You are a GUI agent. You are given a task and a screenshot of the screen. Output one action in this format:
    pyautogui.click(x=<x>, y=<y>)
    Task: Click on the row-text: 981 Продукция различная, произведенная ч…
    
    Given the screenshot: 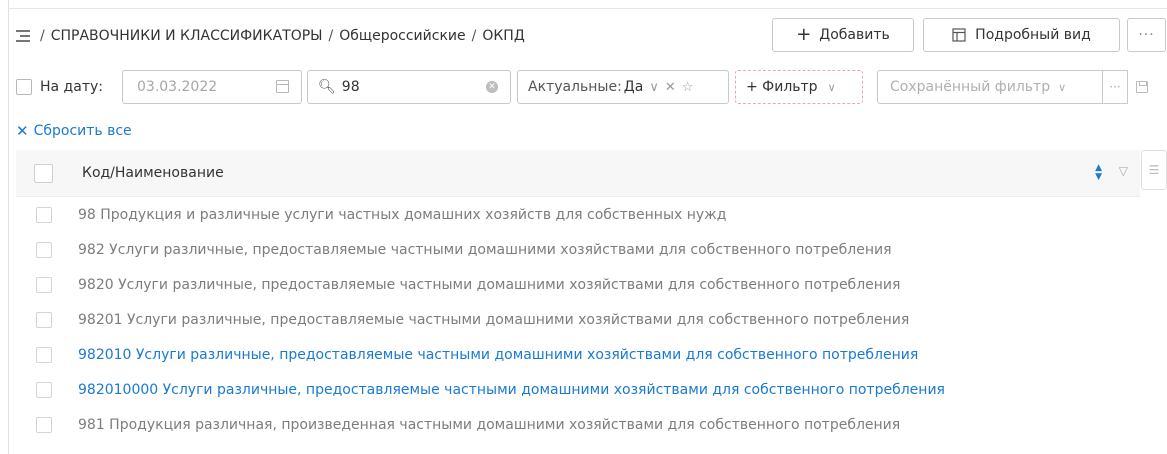 What is the action you would take?
    pyautogui.click(x=489, y=424)
    